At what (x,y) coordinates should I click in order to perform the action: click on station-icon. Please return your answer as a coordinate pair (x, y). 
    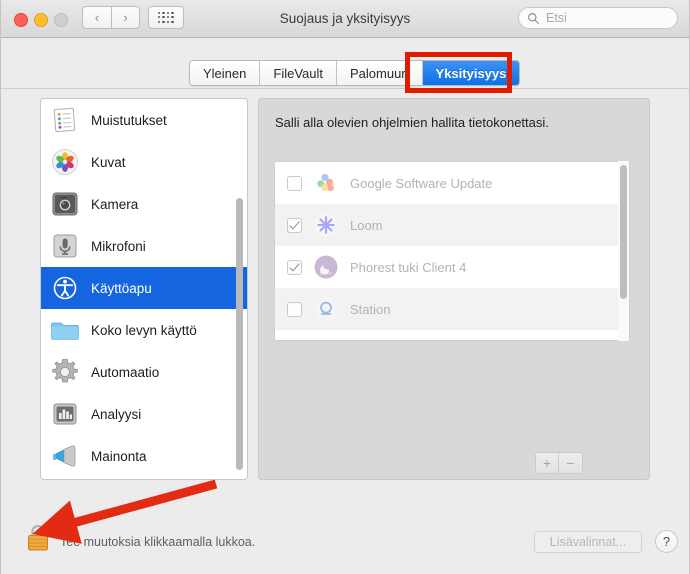
    Looking at the image, I should click on (326, 309).